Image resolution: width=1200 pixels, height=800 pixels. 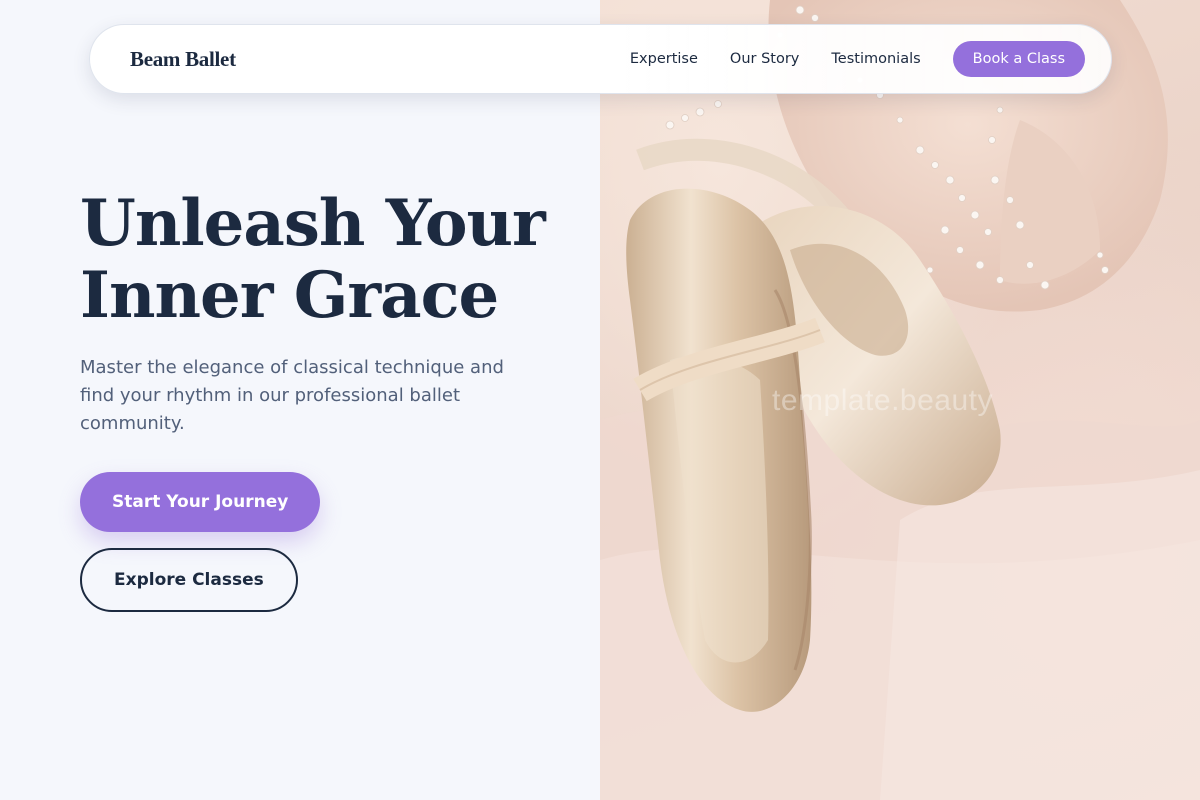 What do you see at coordinates (200, 502) in the screenshot?
I see `start-your-journey-button: Start Your Journey` at bounding box center [200, 502].